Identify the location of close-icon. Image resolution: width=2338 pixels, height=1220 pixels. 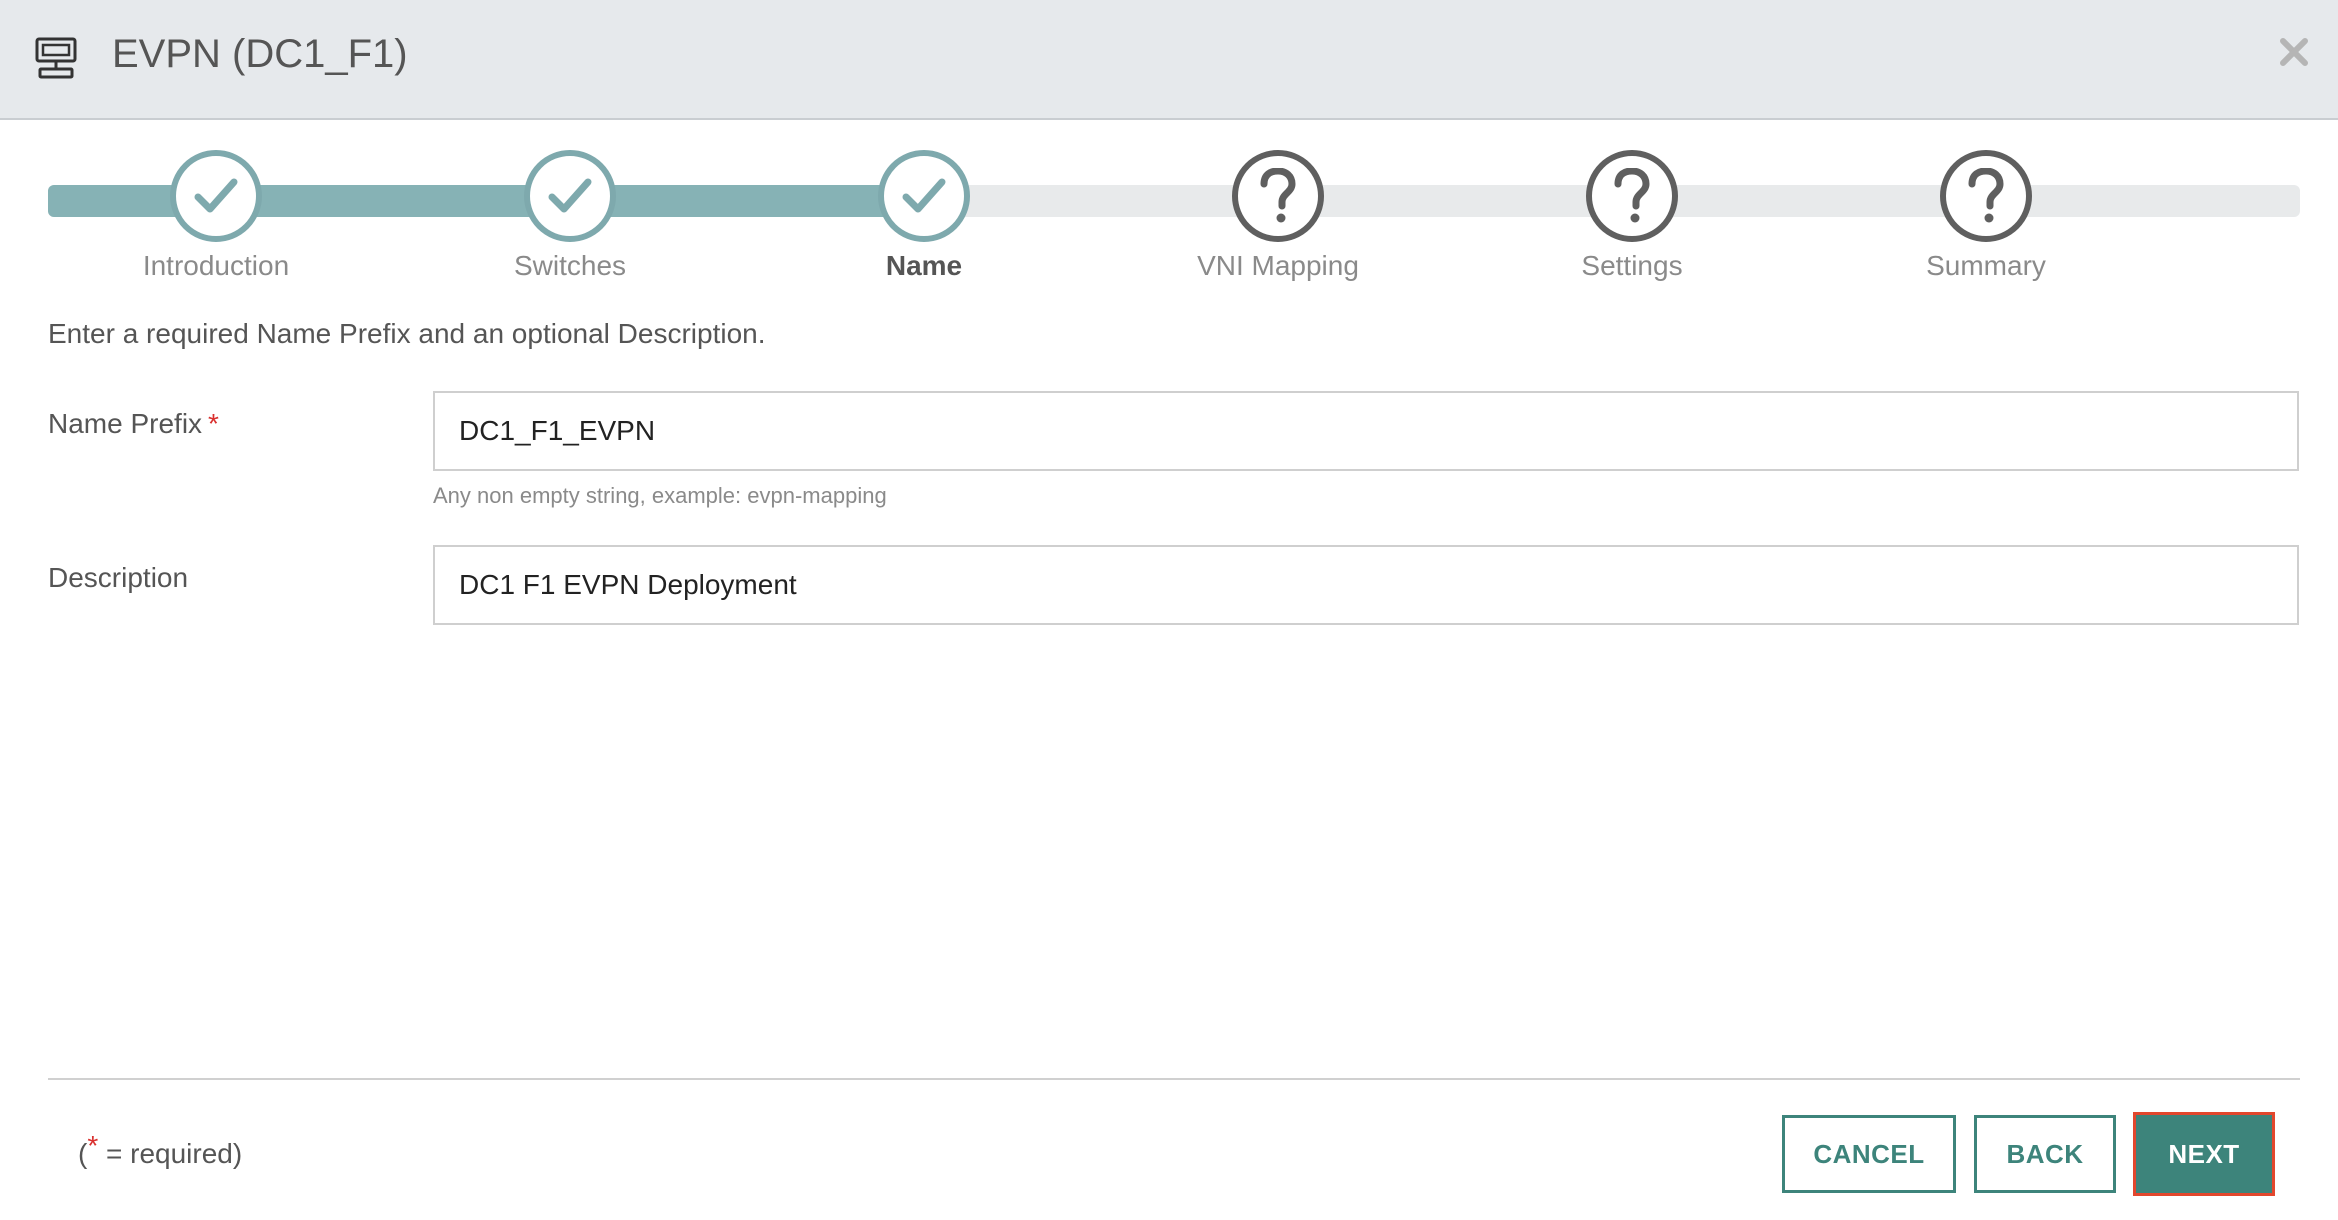
(2294, 52).